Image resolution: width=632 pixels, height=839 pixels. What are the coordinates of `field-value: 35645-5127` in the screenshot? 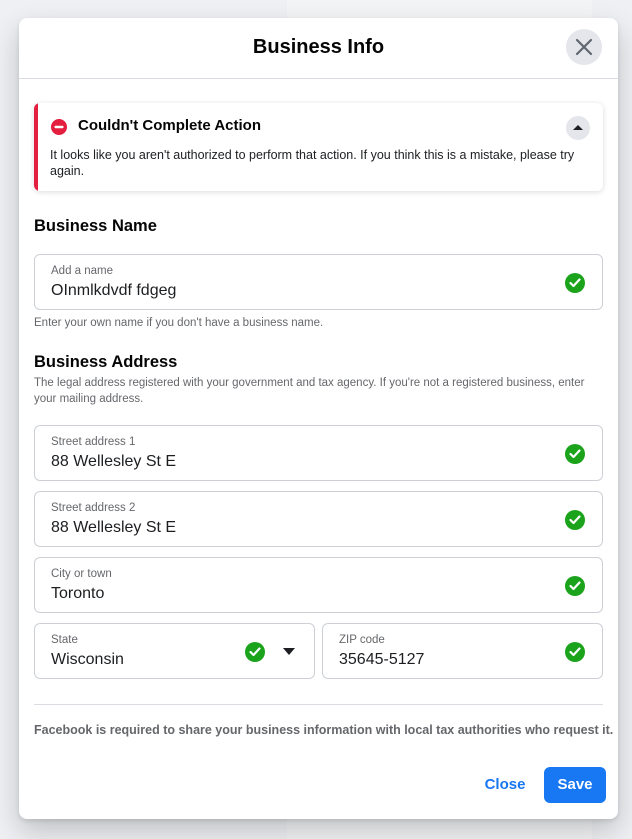 It's located at (382, 659).